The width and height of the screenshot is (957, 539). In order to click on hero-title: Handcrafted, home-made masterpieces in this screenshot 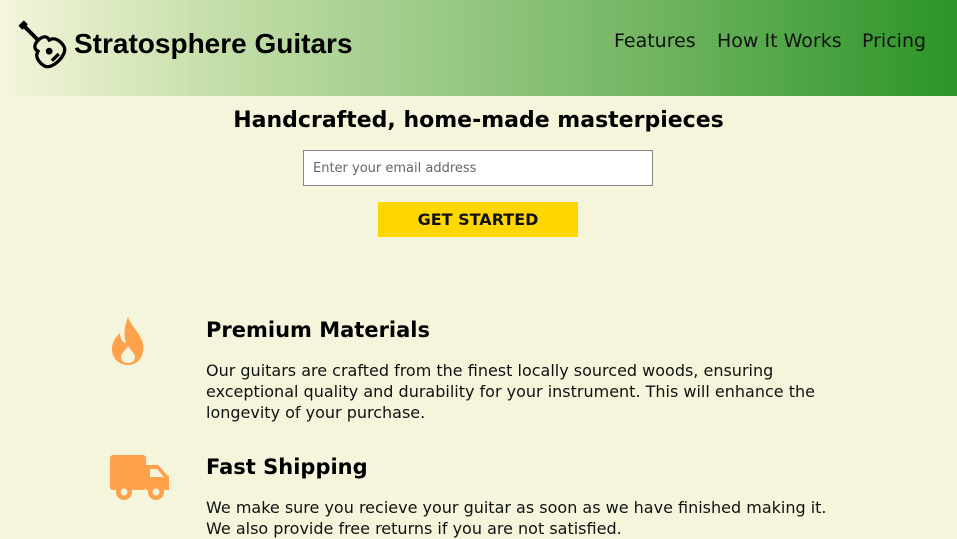, I will do `click(478, 120)`.